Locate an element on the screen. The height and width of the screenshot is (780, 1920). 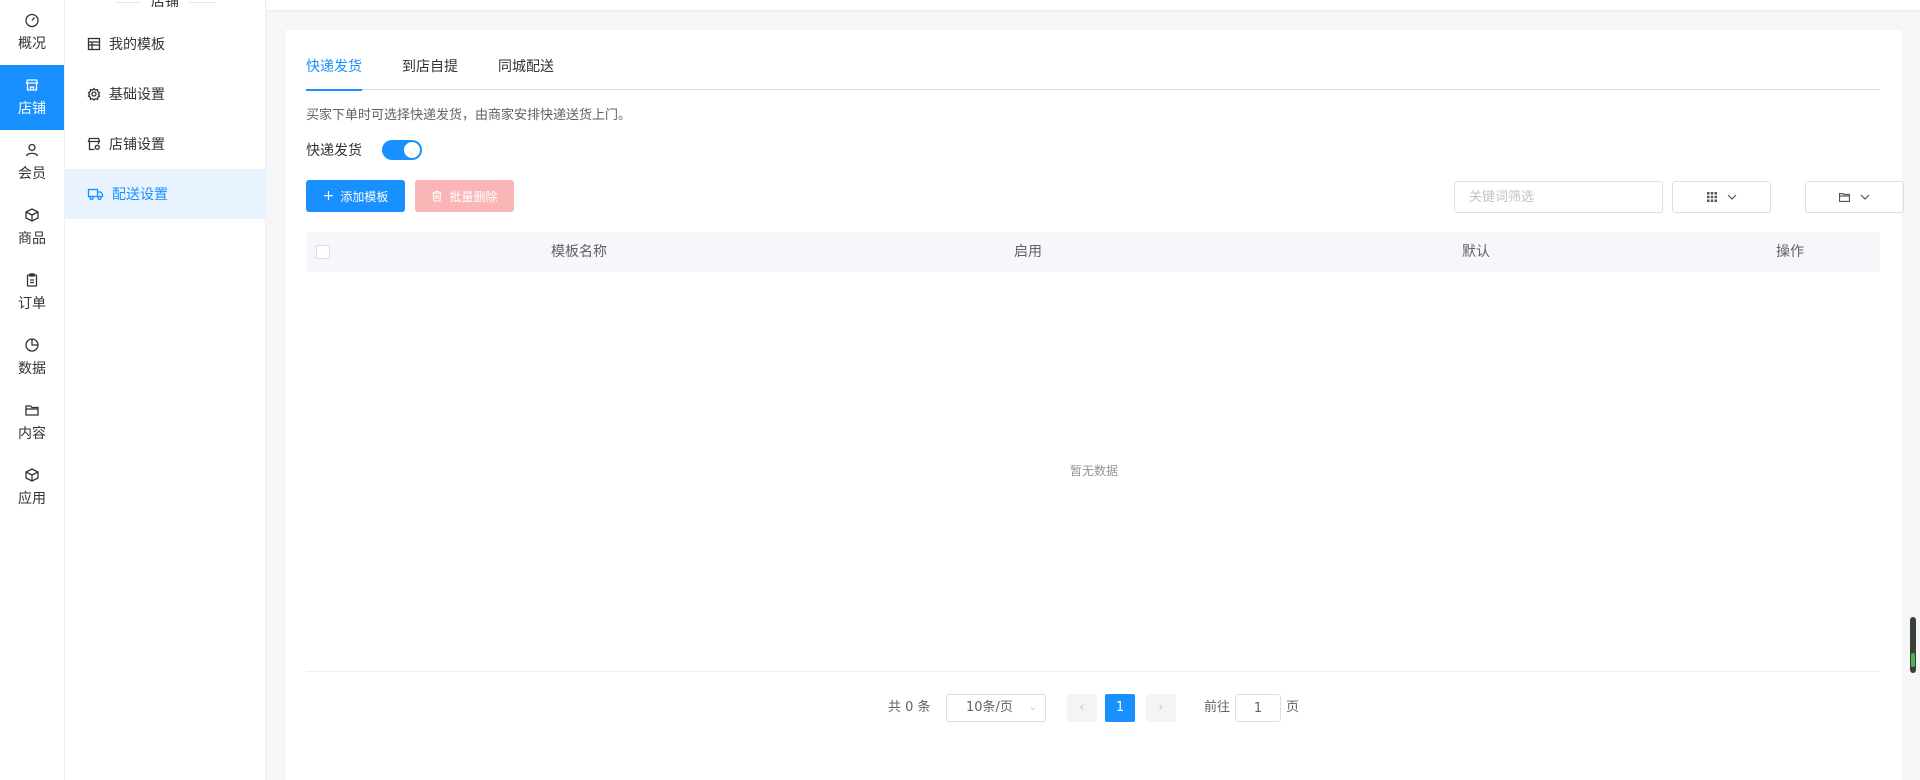
main-nav: 概况 店铺 会员 商品 订单 数据 内容 应用 is located at coordinates (32, 390).